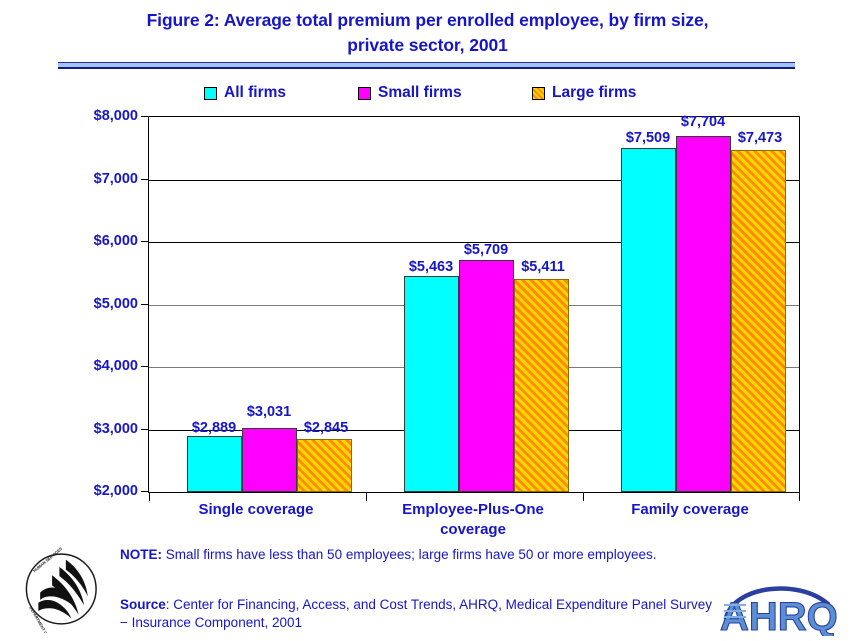 The height and width of the screenshot is (641, 853). I want to click on y-tick-label-6000: $6,000, so click(115, 241).